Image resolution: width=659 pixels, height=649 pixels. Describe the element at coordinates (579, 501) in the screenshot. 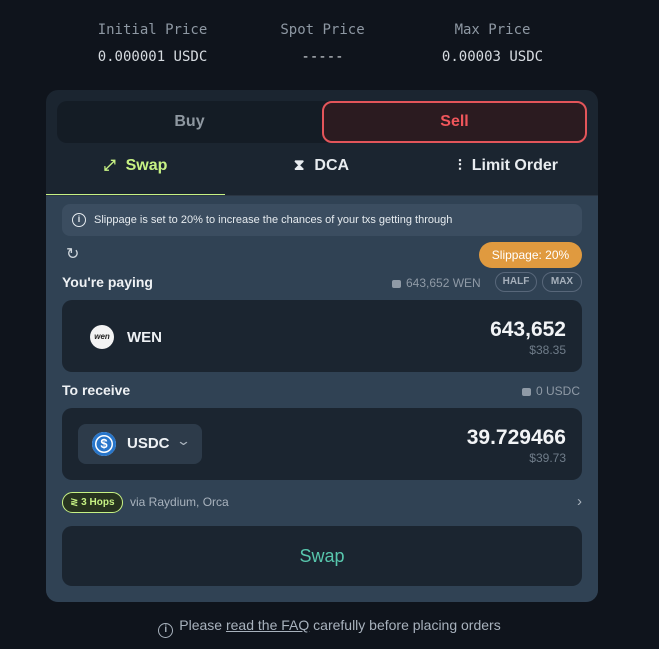

I see `chevron-right-icon: ›` at that location.